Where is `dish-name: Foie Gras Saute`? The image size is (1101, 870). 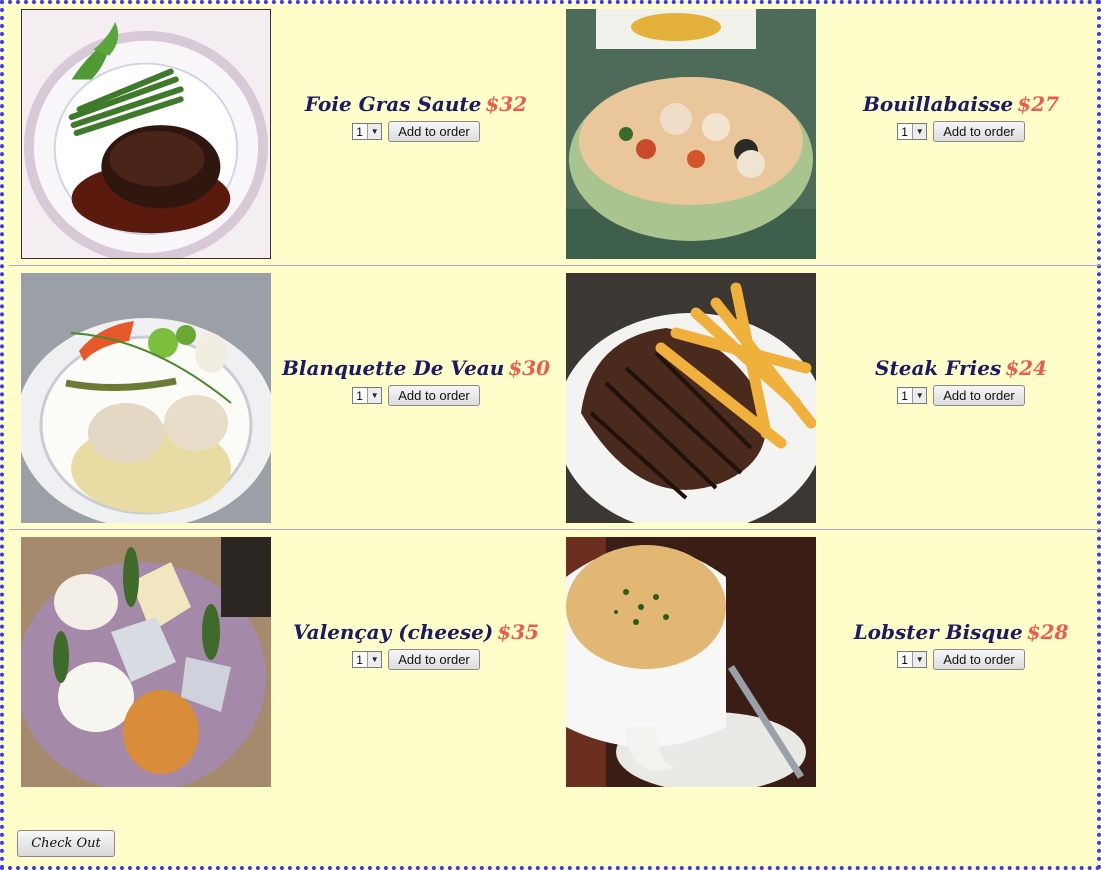 dish-name: Foie Gras Saute is located at coordinates (393, 104).